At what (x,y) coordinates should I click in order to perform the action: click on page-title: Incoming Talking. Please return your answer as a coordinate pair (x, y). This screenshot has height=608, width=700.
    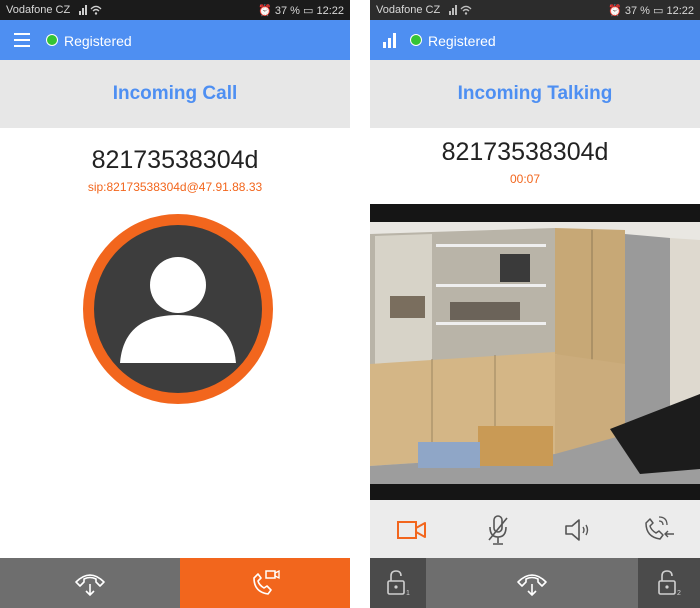
    Looking at the image, I should click on (535, 93).